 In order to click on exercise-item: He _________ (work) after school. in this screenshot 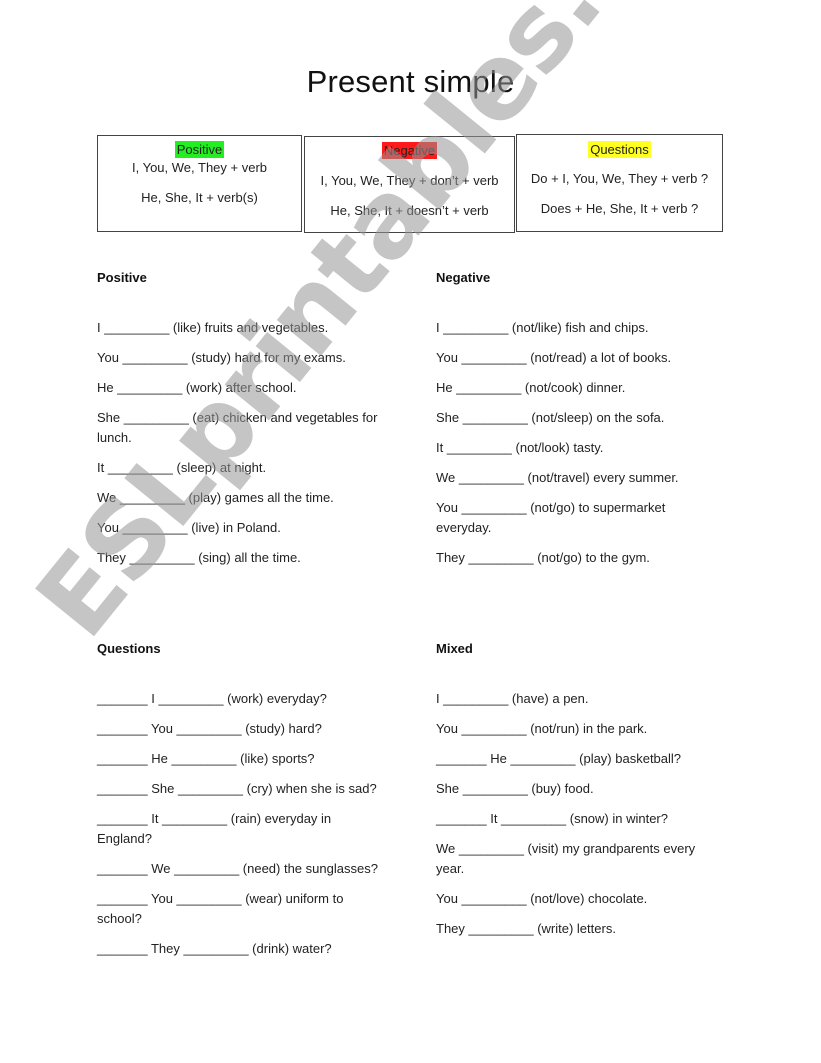, I will do `click(197, 387)`.